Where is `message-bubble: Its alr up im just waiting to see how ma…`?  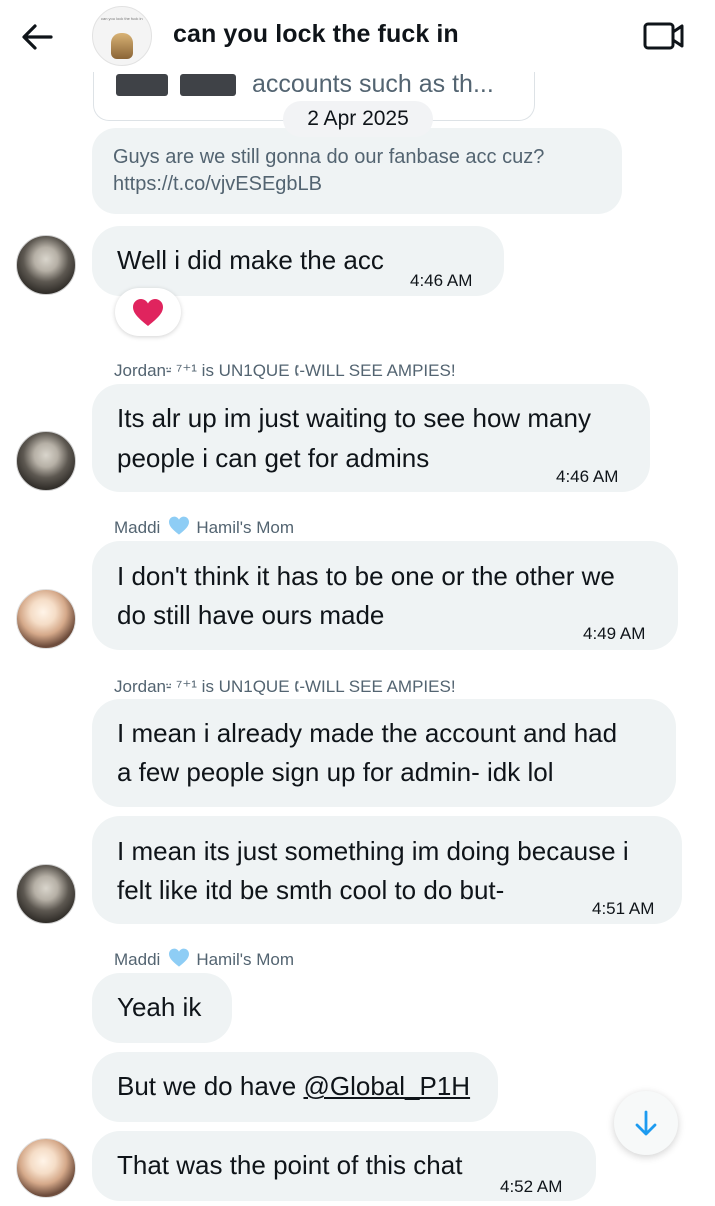
message-bubble: Its alr up im just waiting to see how ma… is located at coordinates (371, 438).